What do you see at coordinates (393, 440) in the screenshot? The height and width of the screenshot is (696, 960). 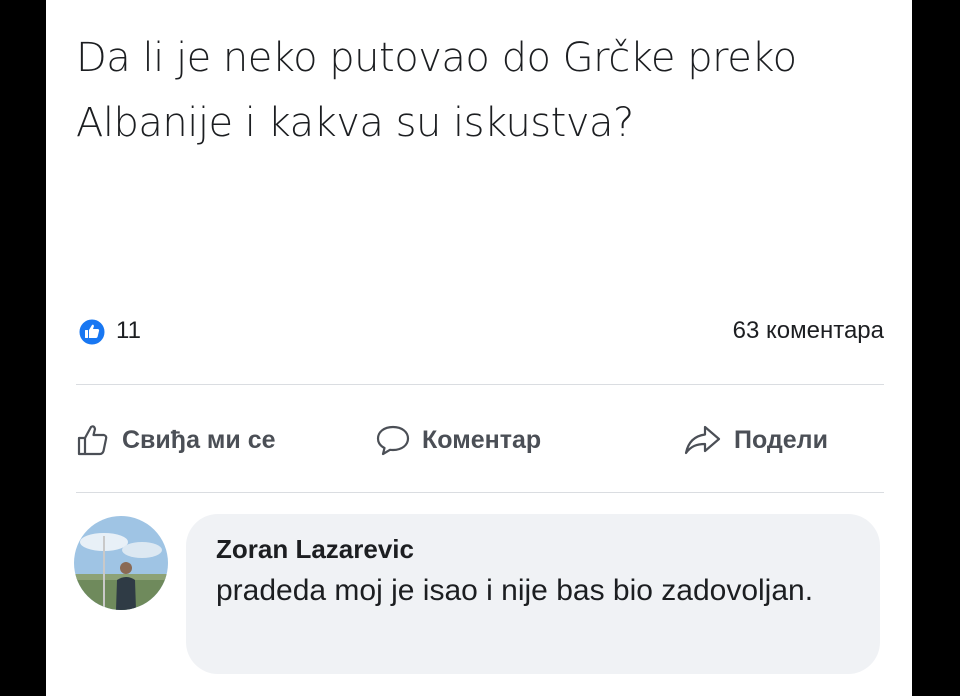 I see `speech-bubble-icon` at bounding box center [393, 440].